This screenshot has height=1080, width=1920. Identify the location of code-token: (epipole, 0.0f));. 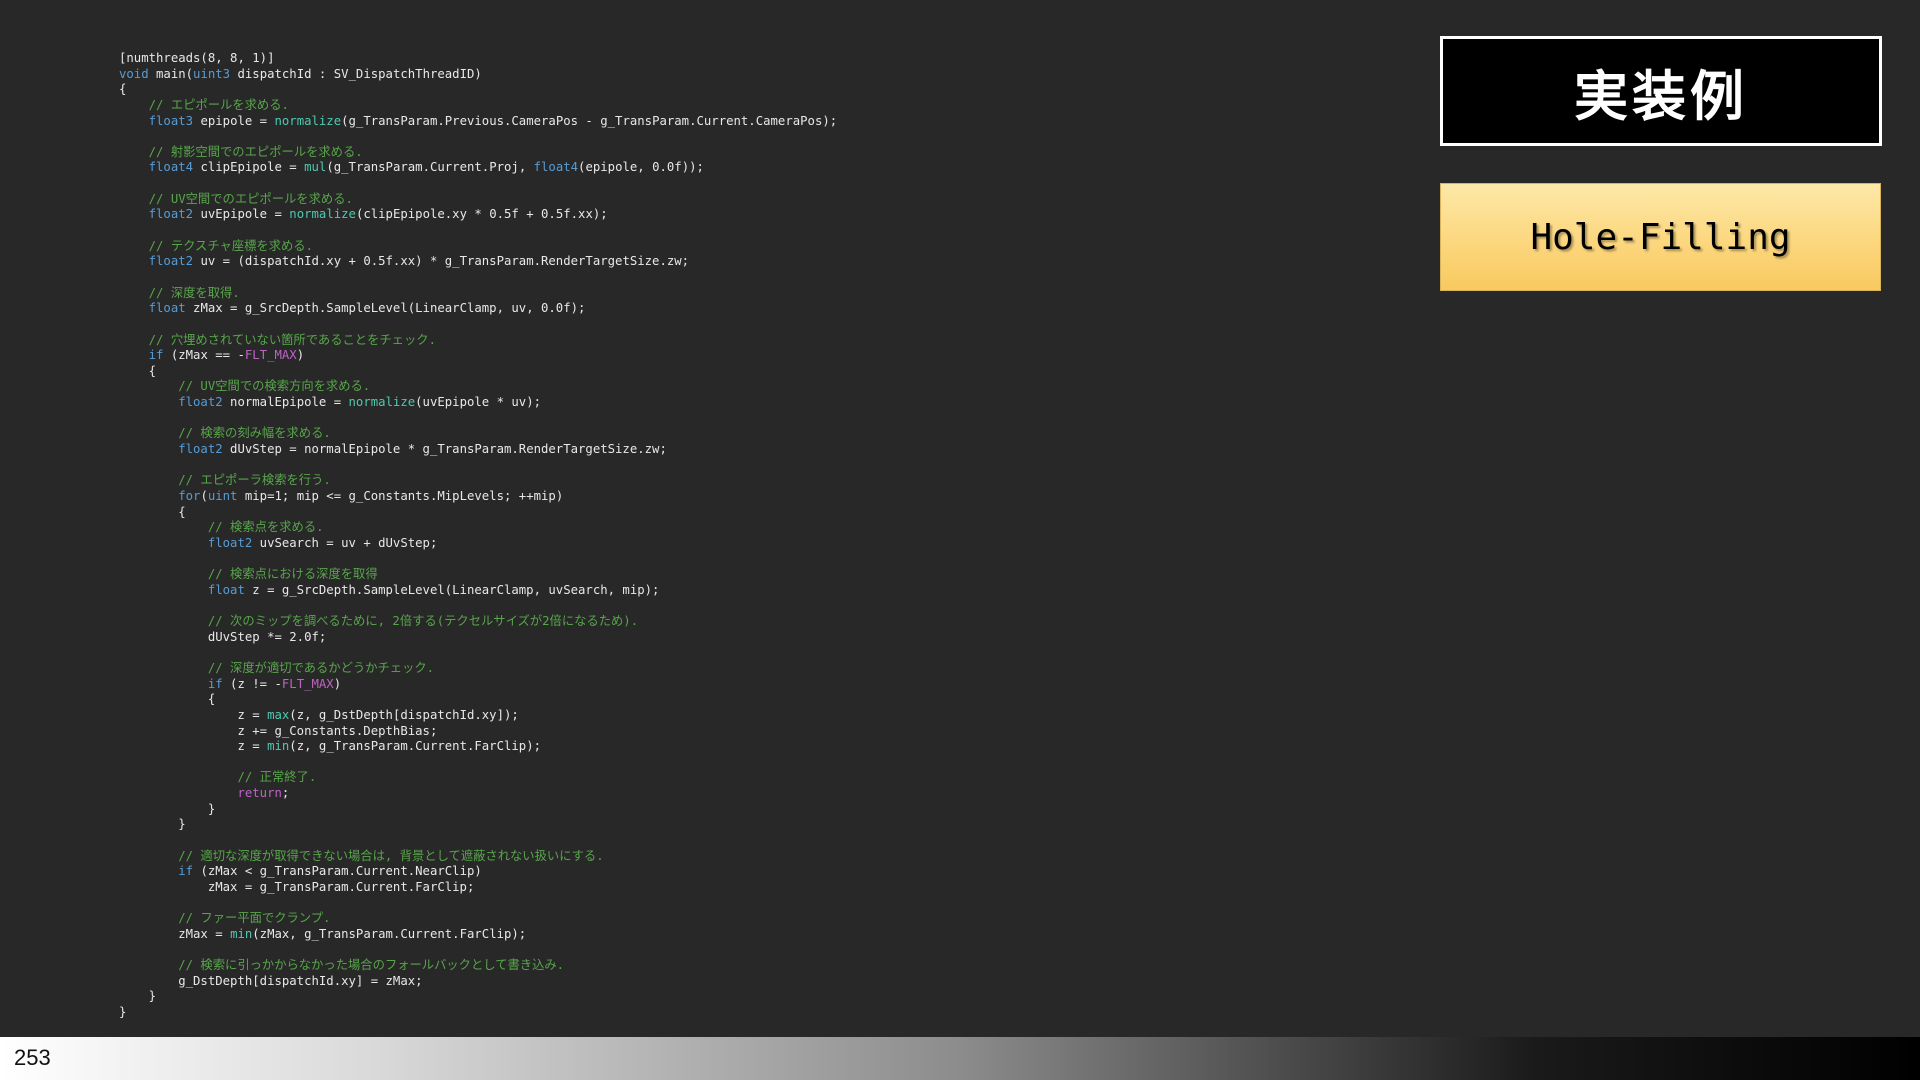
(641, 167).